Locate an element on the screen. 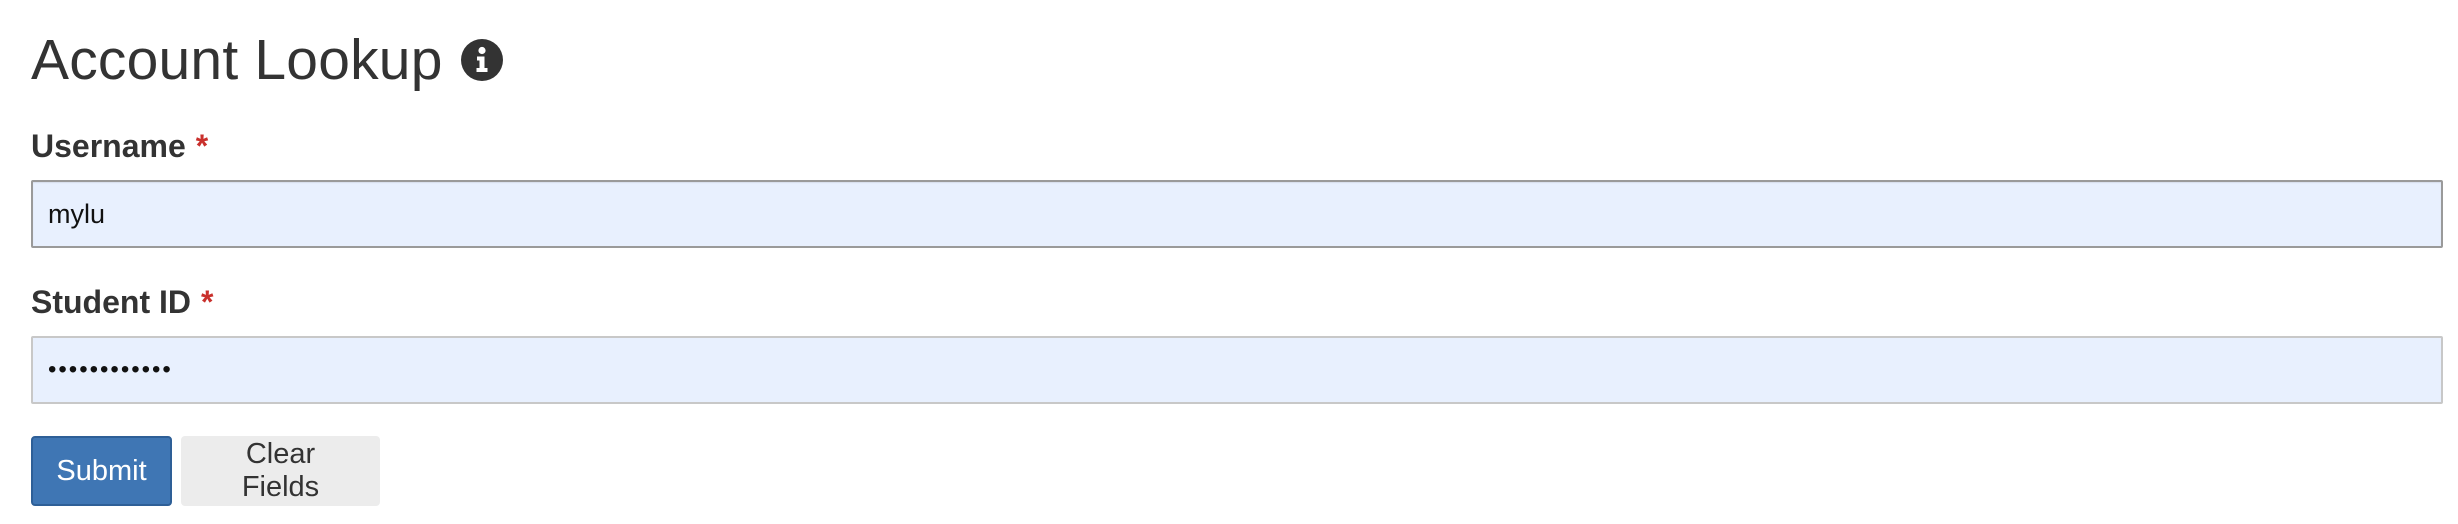 Image resolution: width=2458 pixels, height=524 pixels. info-circle-icon-graphic is located at coordinates (481, 60).